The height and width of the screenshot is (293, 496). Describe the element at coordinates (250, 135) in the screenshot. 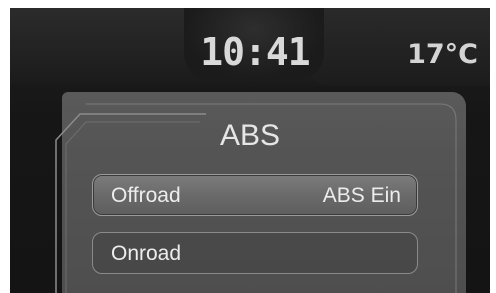

I see `menu-title: ABS` at that location.